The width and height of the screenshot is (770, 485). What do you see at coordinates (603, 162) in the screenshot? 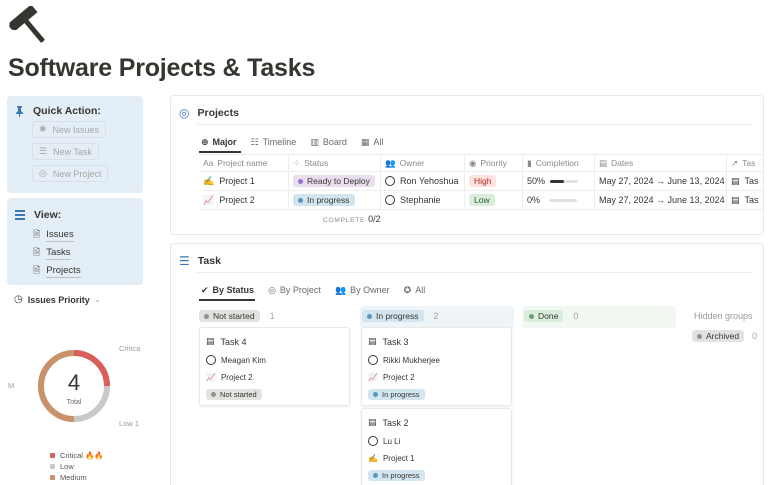
I see `calendar-icon: ▤` at bounding box center [603, 162].